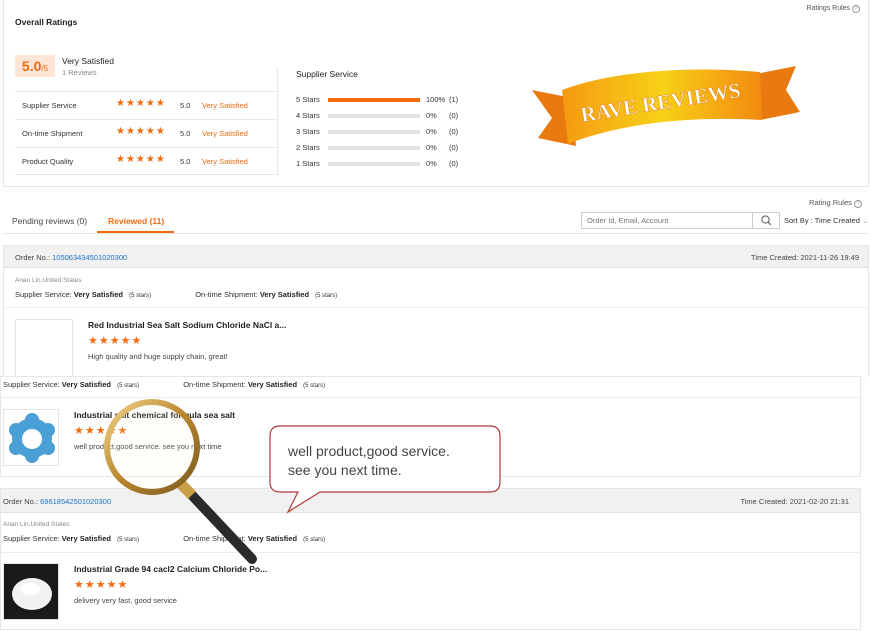  What do you see at coordinates (778, 93) in the screenshot?
I see `ribbon-right-tail` at bounding box center [778, 93].